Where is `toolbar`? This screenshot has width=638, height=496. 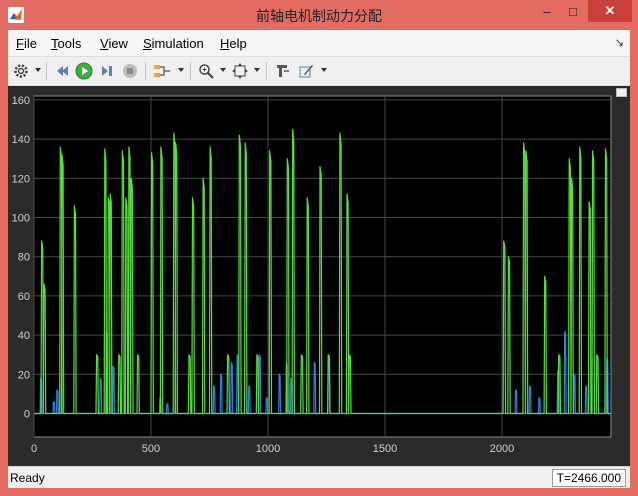
toolbar is located at coordinates (319, 71).